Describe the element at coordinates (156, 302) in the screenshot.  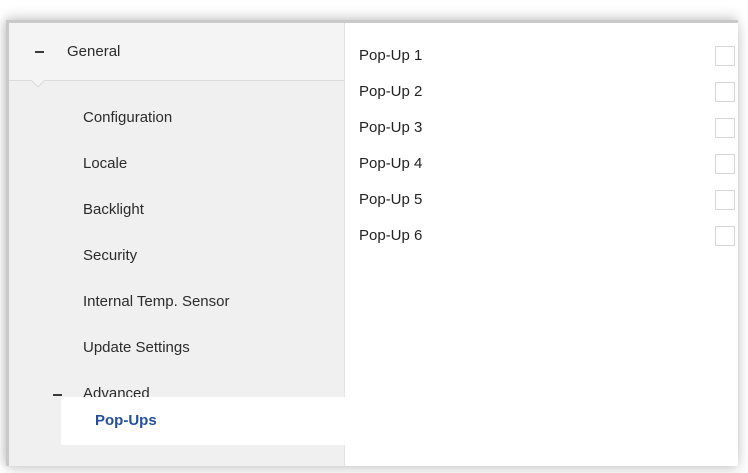
I see `sidebar-item-internal-temp-sensor: Internal Temp. Sensor` at that location.